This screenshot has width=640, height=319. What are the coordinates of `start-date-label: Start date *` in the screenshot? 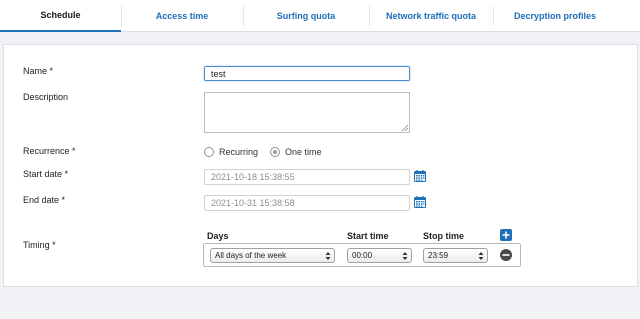 It's located at (46, 174).